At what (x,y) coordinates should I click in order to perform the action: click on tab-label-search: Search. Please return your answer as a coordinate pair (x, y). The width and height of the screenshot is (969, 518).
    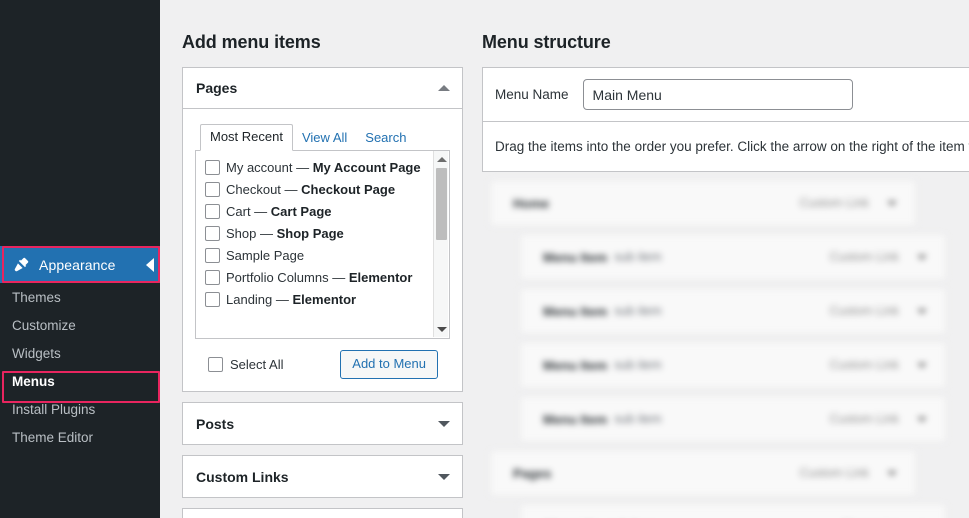
    Looking at the image, I should click on (386, 137).